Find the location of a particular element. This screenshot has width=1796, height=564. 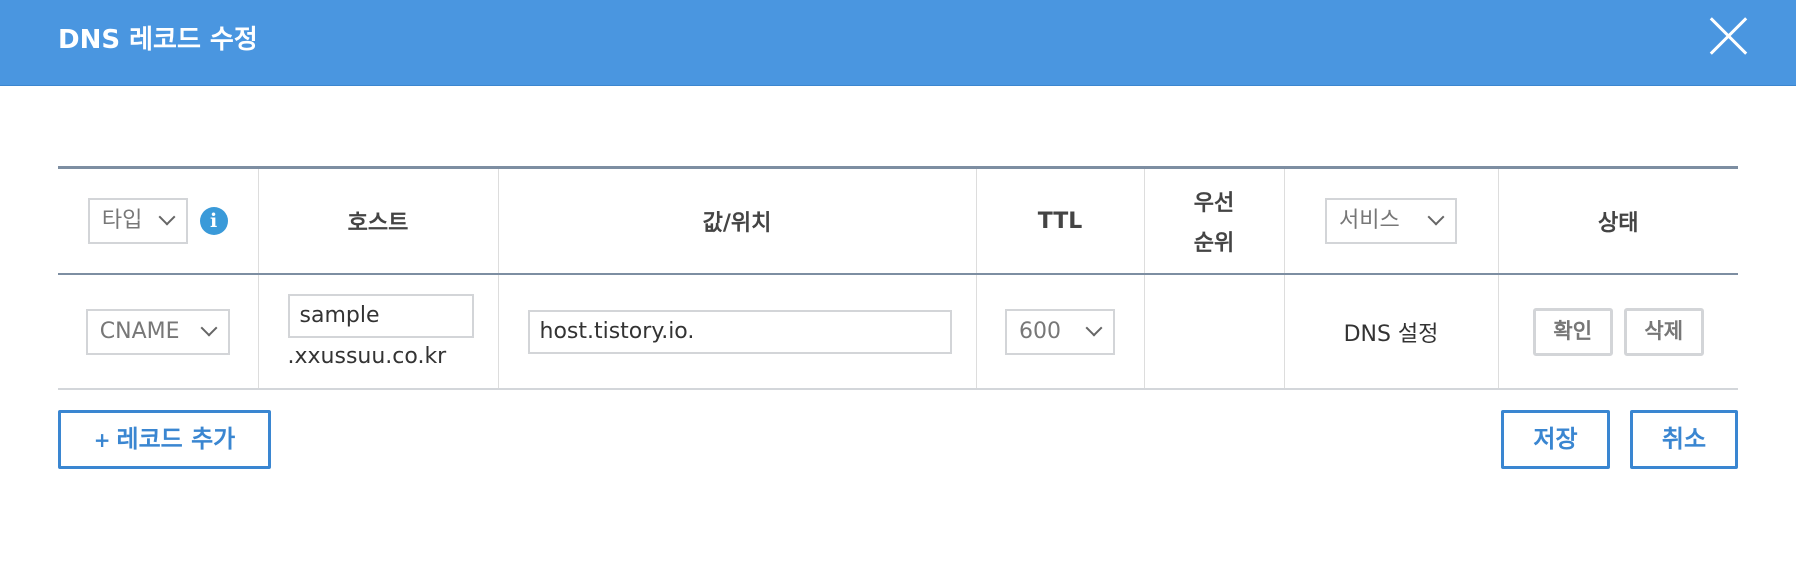

value-input: host.tistory.io. is located at coordinates (739, 331).